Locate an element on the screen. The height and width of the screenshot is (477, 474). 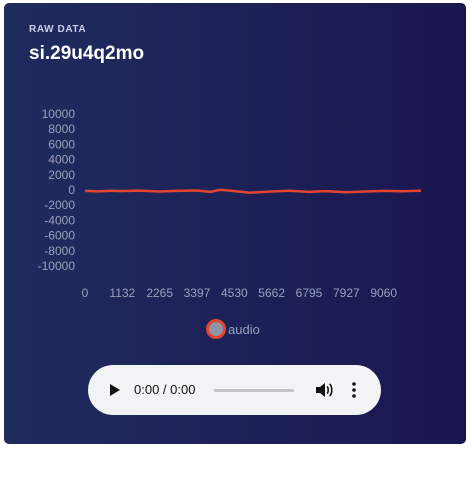
seek-slider is located at coordinates (254, 390).